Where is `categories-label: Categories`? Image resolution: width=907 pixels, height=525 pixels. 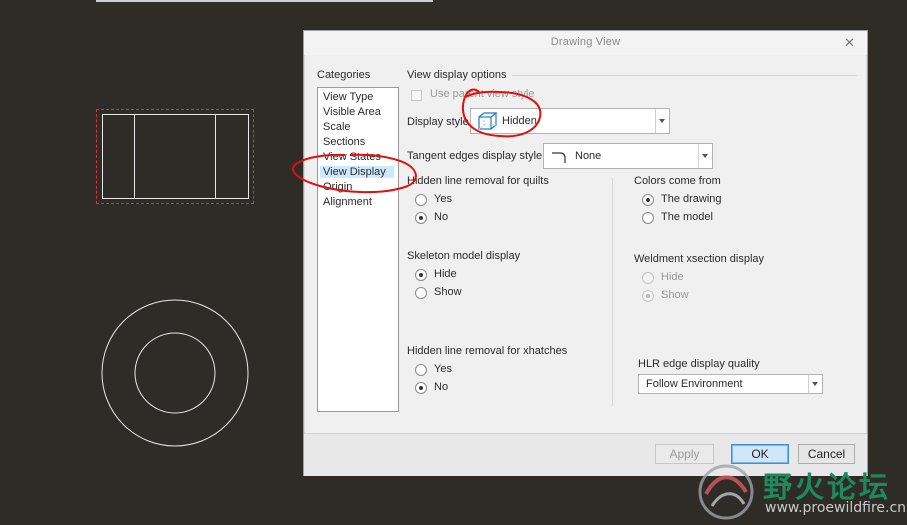
categories-label: Categories is located at coordinates (344, 75).